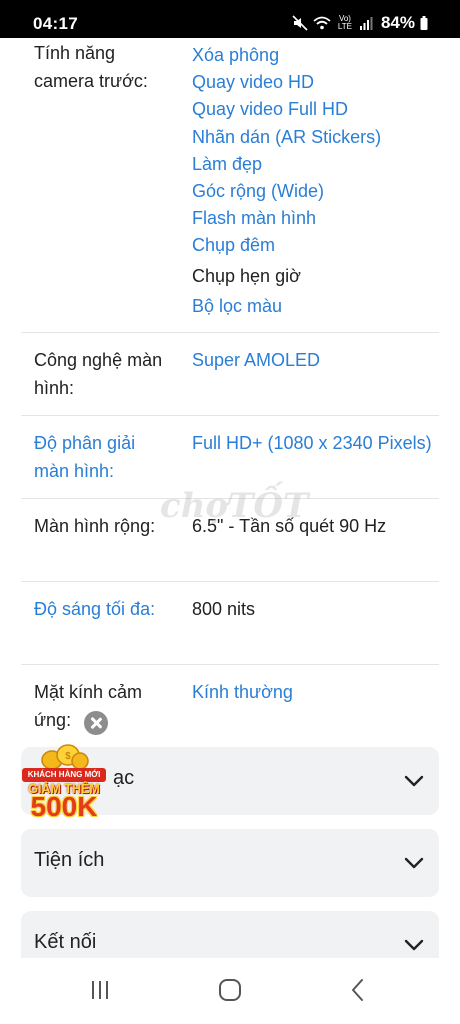 The width and height of the screenshot is (460, 1024). What do you see at coordinates (312, 164) in the screenshot?
I see `feature-link: Làm đẹp` at bounding box center [312, 164].